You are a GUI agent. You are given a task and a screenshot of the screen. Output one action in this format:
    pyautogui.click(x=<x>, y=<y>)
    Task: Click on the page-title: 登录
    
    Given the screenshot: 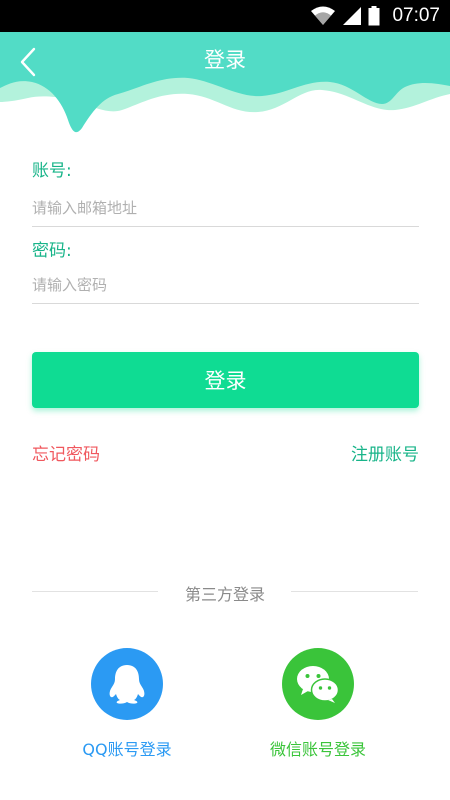 What is the action you would take?
    pyautogui.click(x=225, y=60)
    